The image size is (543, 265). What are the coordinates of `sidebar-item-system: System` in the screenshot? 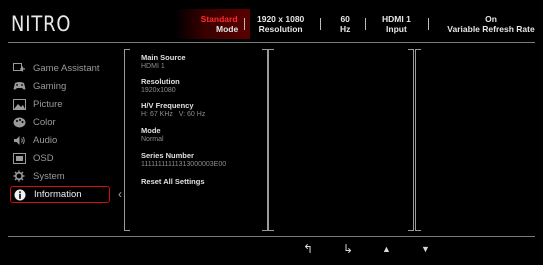 It's located at (60, 176).